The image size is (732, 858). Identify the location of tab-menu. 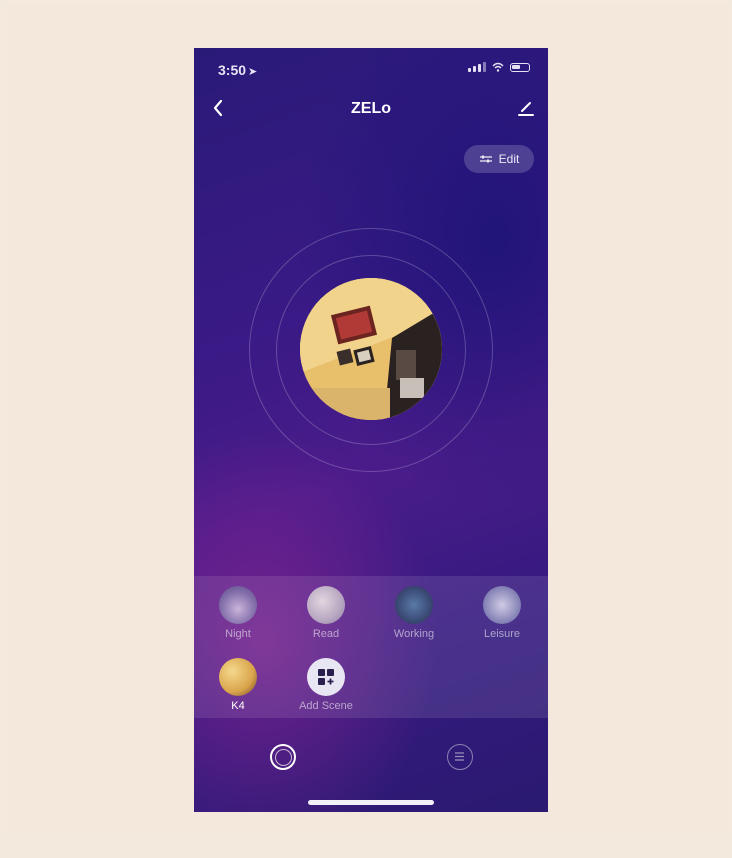
(460, 757).